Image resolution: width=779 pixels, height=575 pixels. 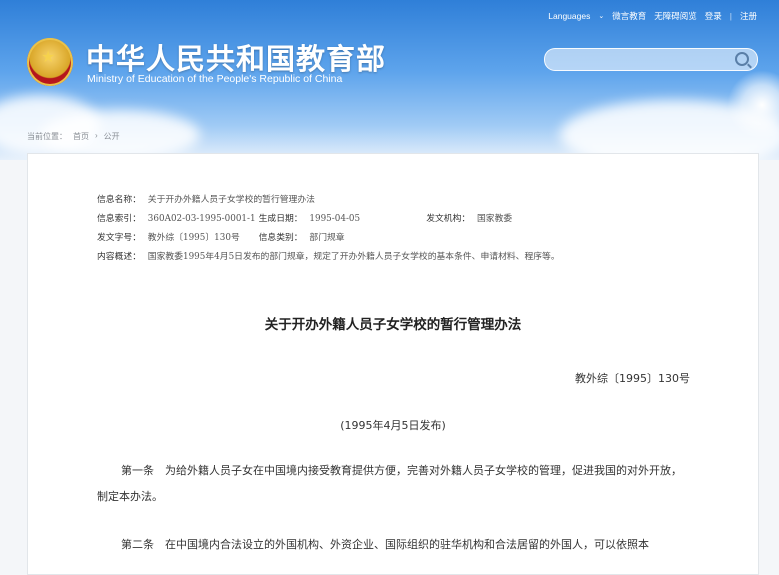 I want to click on document-title: 关于开办外籍人员子女学校的暂行管理办法, so click(x=393, y=325).